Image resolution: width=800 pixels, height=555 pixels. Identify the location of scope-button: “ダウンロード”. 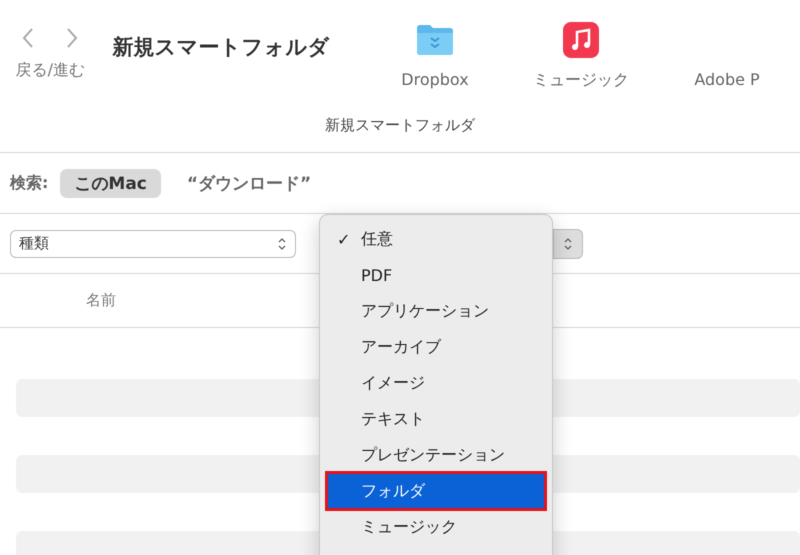
(249, 183).